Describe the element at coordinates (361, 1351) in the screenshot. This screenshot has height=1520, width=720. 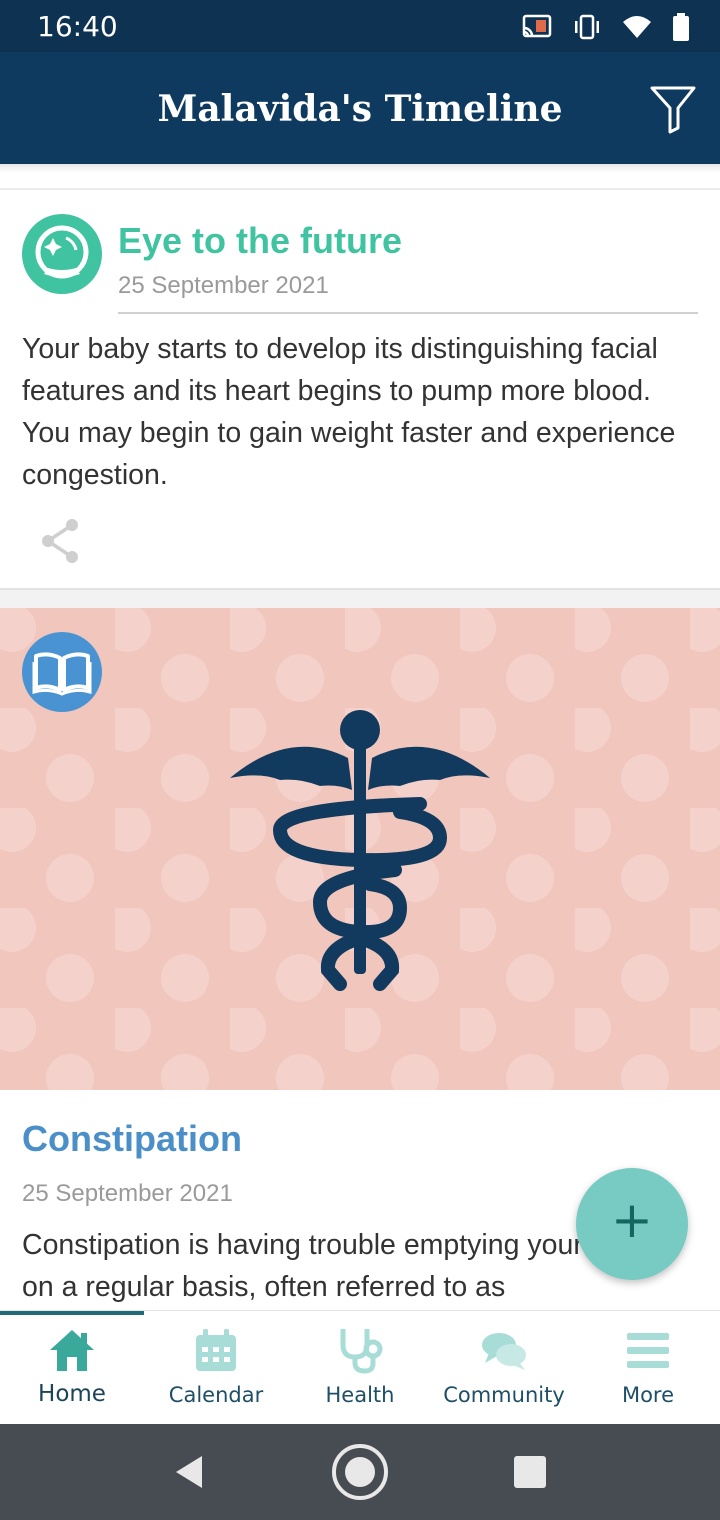
I see `stethoscope-icon` at that location.